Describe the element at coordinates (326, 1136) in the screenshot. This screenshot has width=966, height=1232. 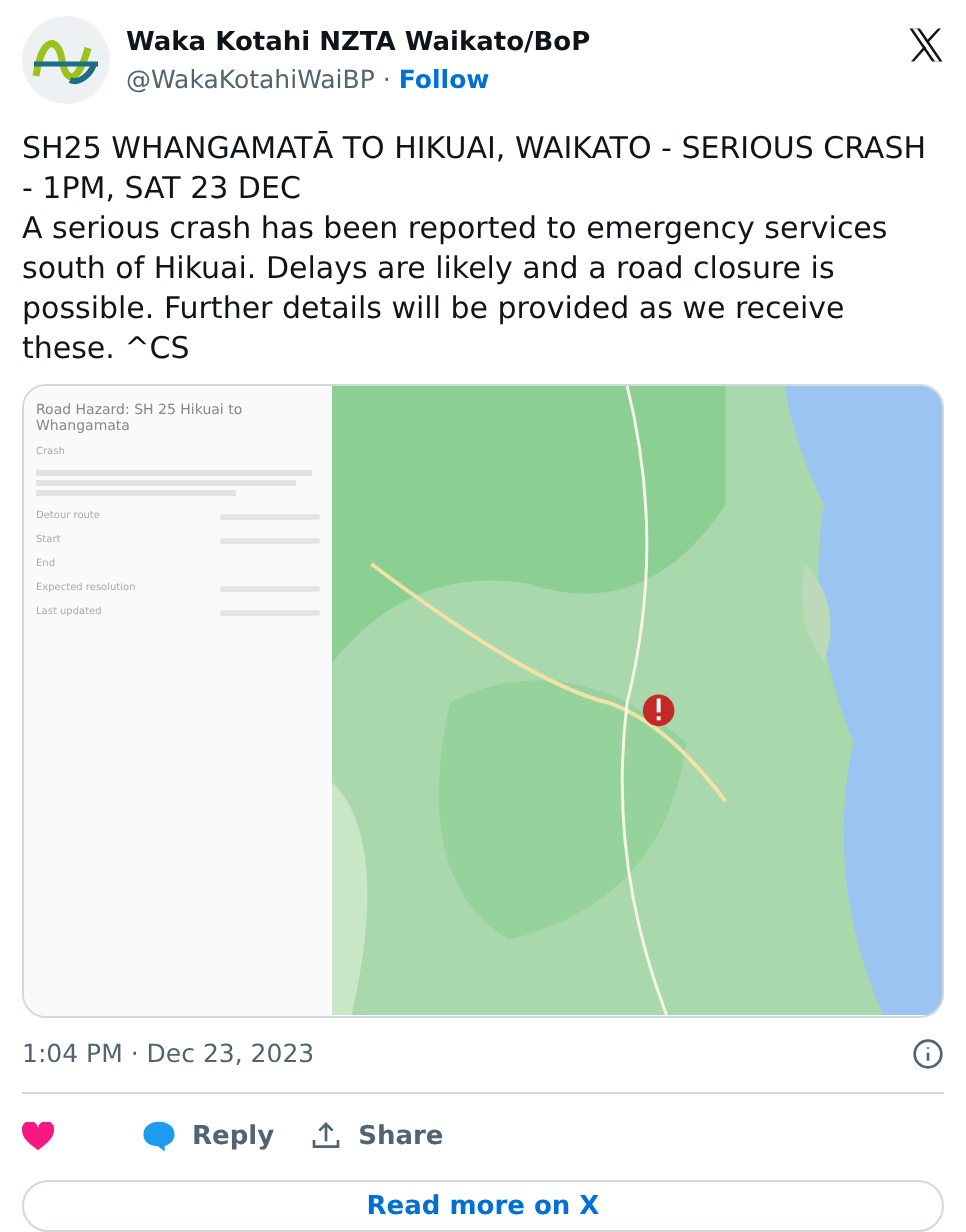
I see `share-icon` at that location.